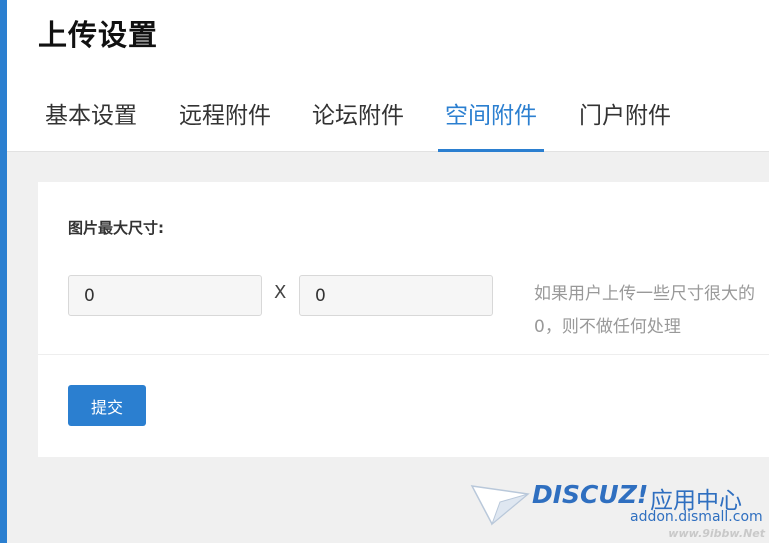 This screenshot has height=543, width=769. I want to click on tab-label: 论坛附件, so click(358, 116).